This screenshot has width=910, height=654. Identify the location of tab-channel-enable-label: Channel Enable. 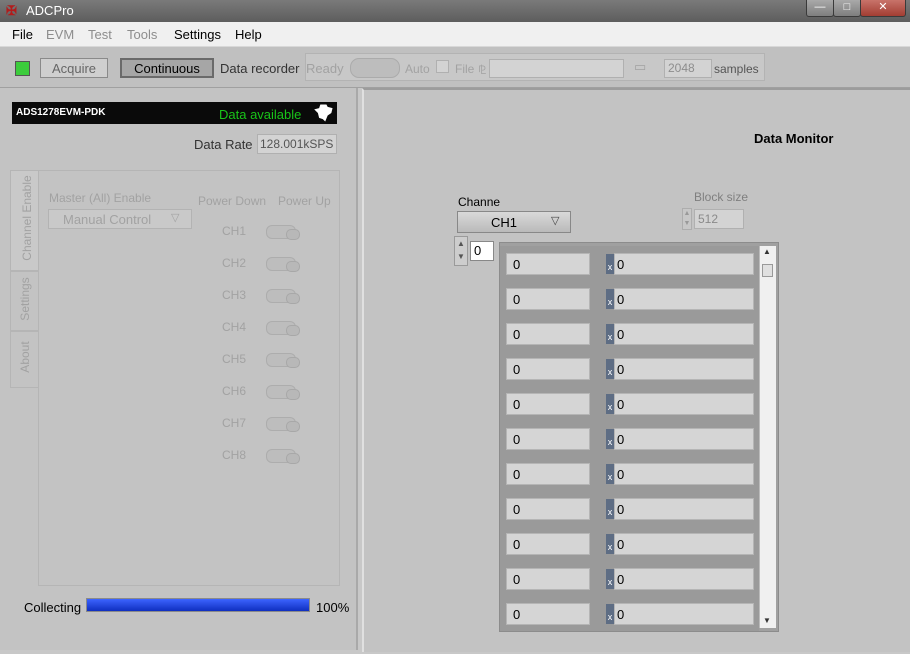
(27, 218).